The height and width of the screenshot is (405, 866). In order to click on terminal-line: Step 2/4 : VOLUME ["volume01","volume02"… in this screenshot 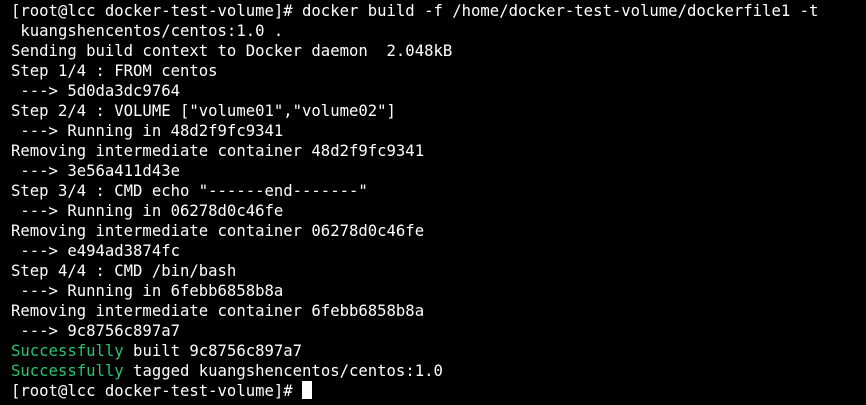, I will do `click(203, 111)`.